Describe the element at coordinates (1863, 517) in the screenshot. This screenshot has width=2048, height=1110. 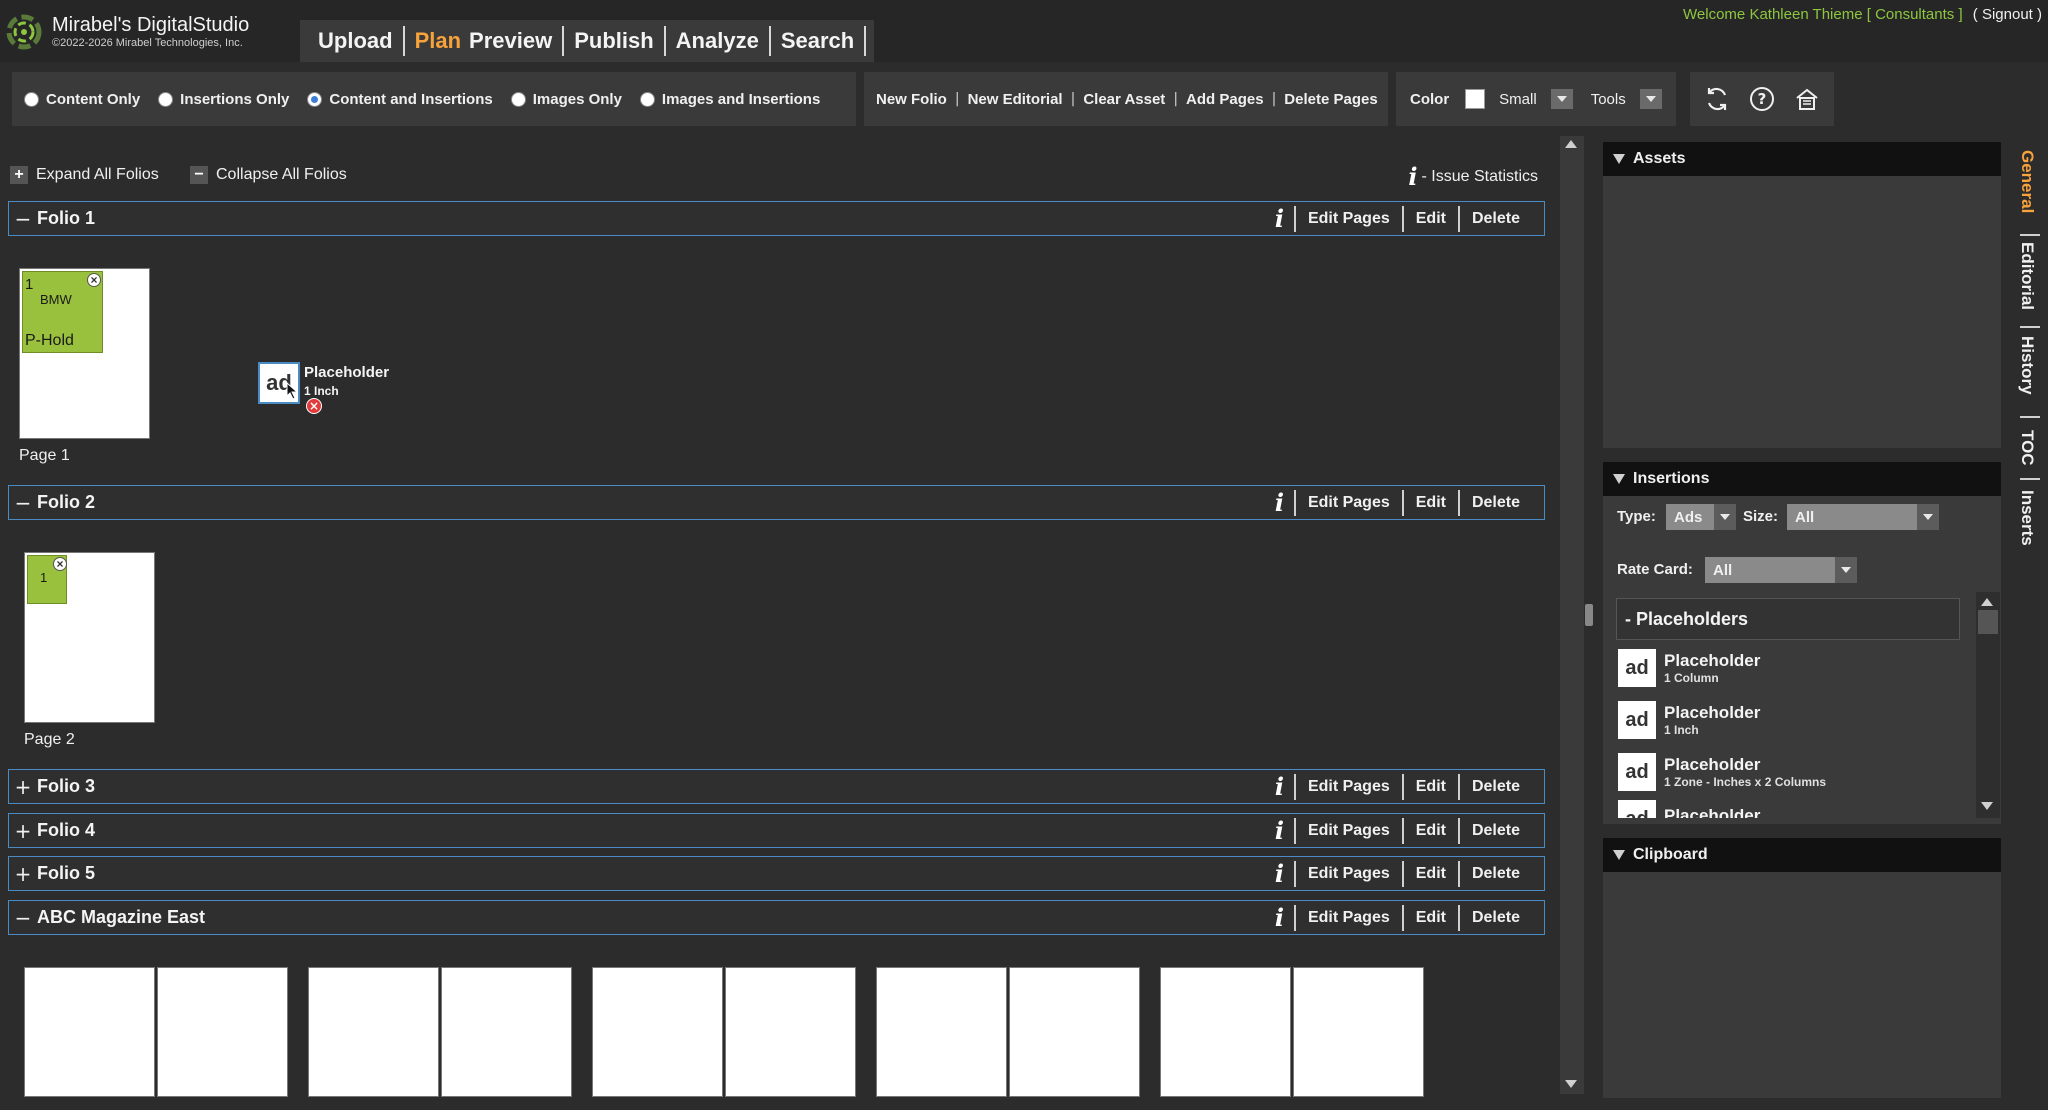
I see `size-select: All` at that location.